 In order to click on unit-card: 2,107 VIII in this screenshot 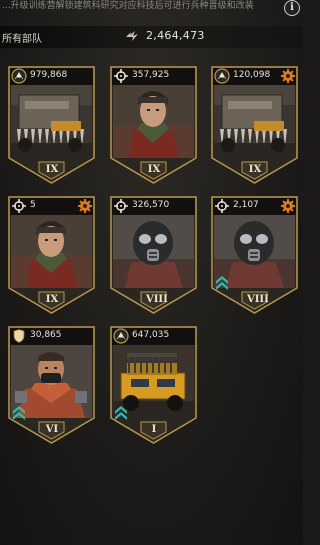, I will do `click(254, 255)`.